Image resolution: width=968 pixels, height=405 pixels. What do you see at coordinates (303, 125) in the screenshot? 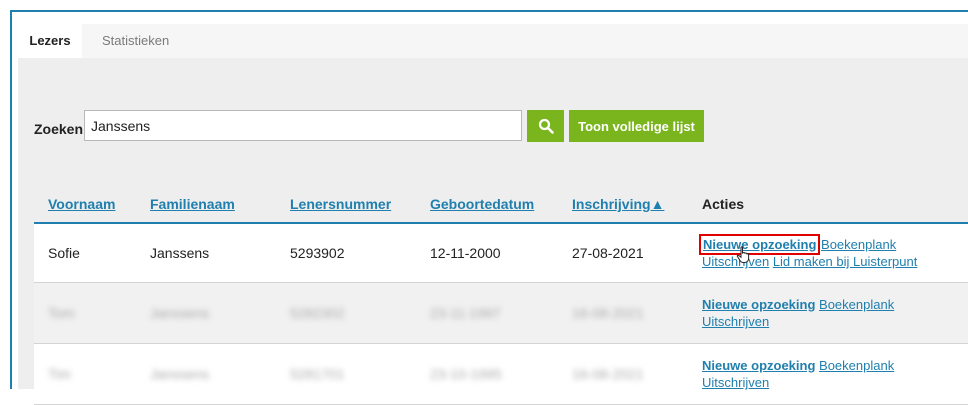
I see `search-input` at bounding box center [303, 125].